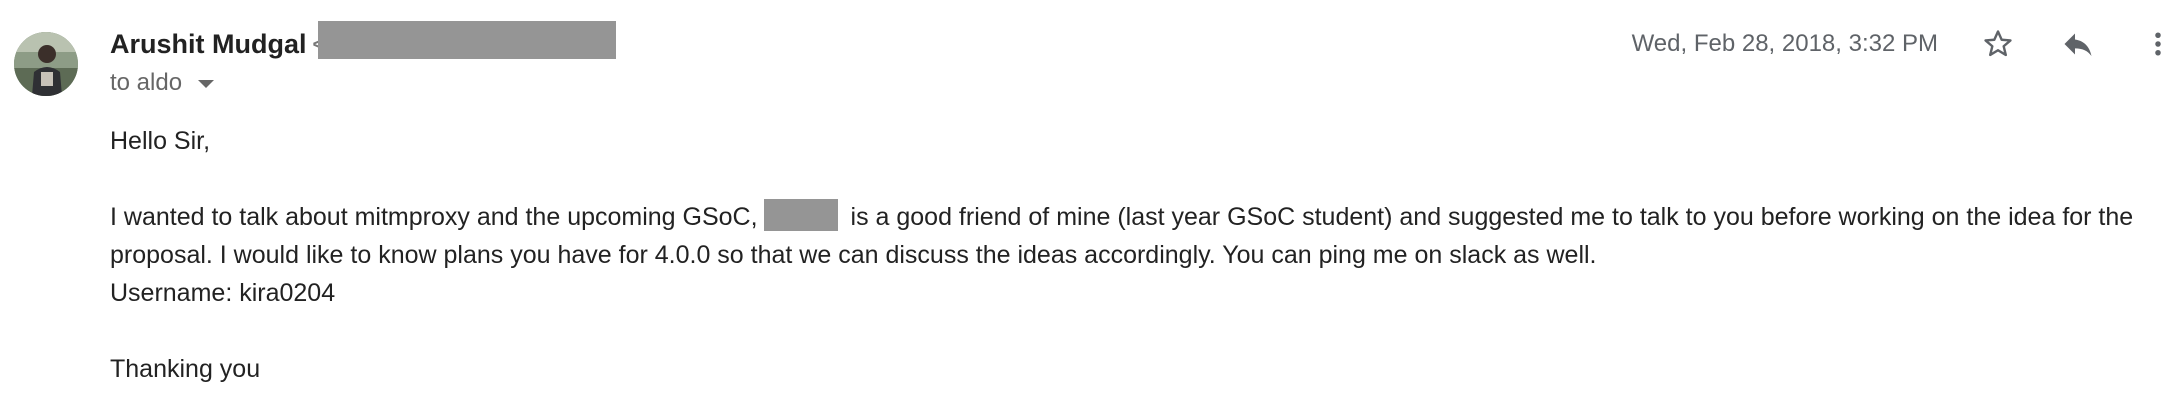 Image resolution: width=2184 pixels, height=402 pixels. What do you see at coordinates (160, 141) in the screenshot?
I see `greeting: Hello Sir,` at bounding box center [160, 141].